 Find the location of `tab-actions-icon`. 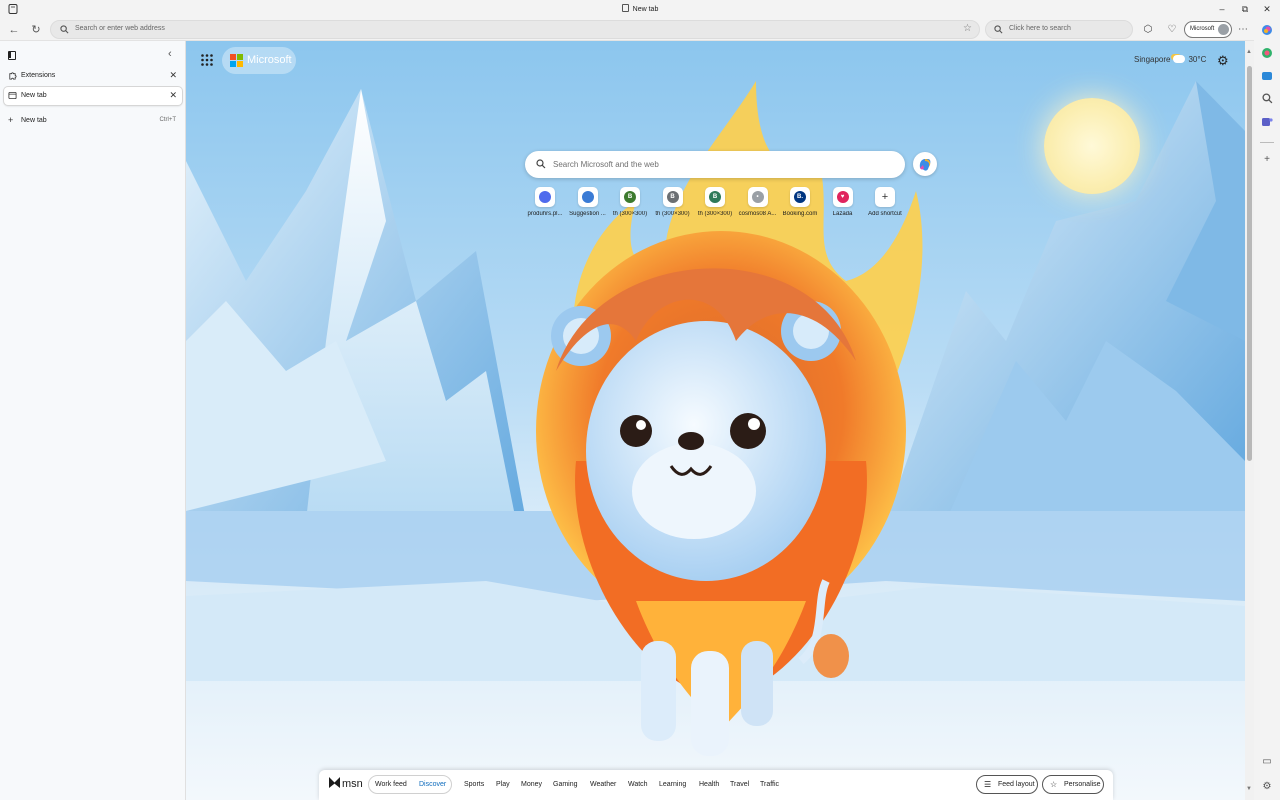

tab-actions-icon is located at coordinates (12, 55).